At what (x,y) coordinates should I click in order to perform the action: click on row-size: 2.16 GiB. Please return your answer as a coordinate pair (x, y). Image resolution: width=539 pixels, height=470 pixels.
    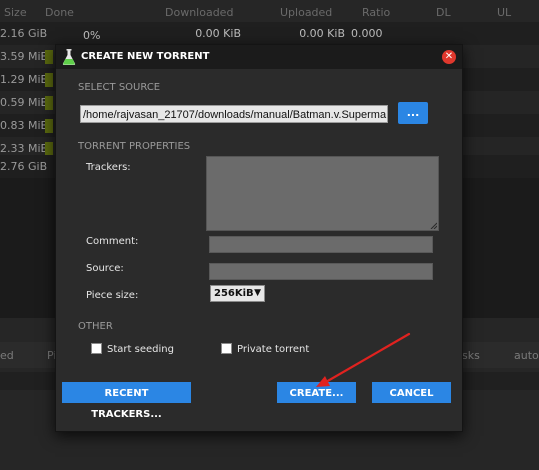
    Looking at the image, I should click on (24, 33).